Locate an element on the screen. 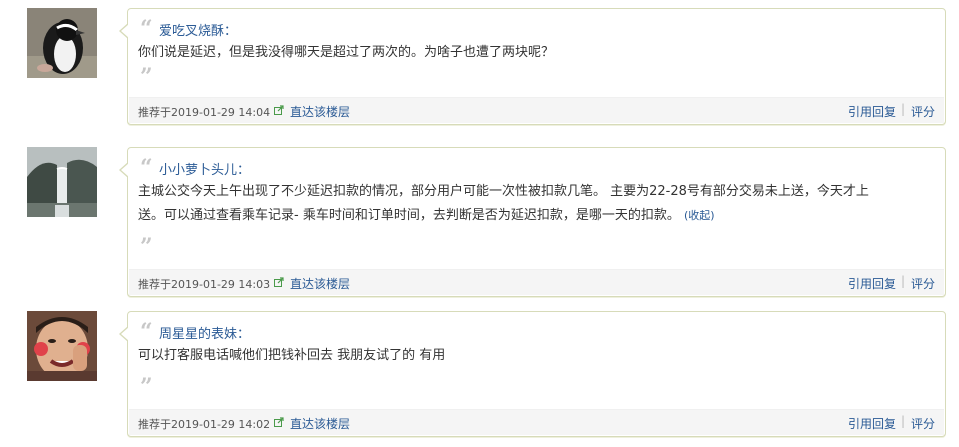 This screenshot has width=959, height=447. author-name: 爱吃叉烧酥： is located at coordinates (198, 29).